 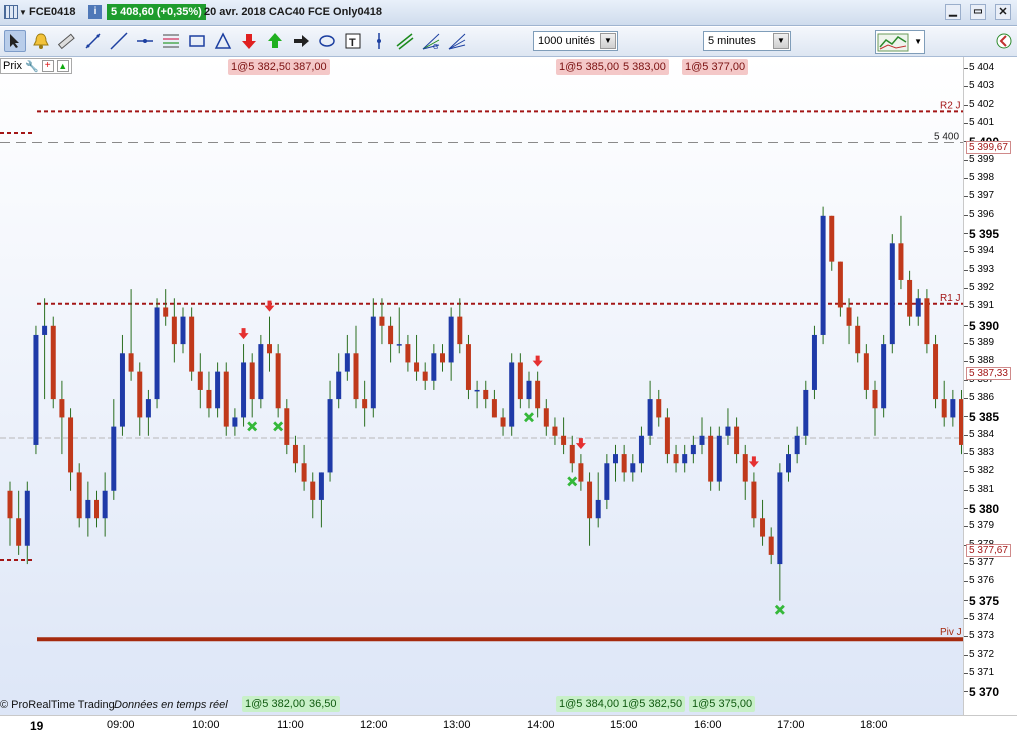 What do you see at coordinates (652, 704) in the screenshot?
I see `buy-order-label: 1@5 382,50` at bounding box center [652, 704].